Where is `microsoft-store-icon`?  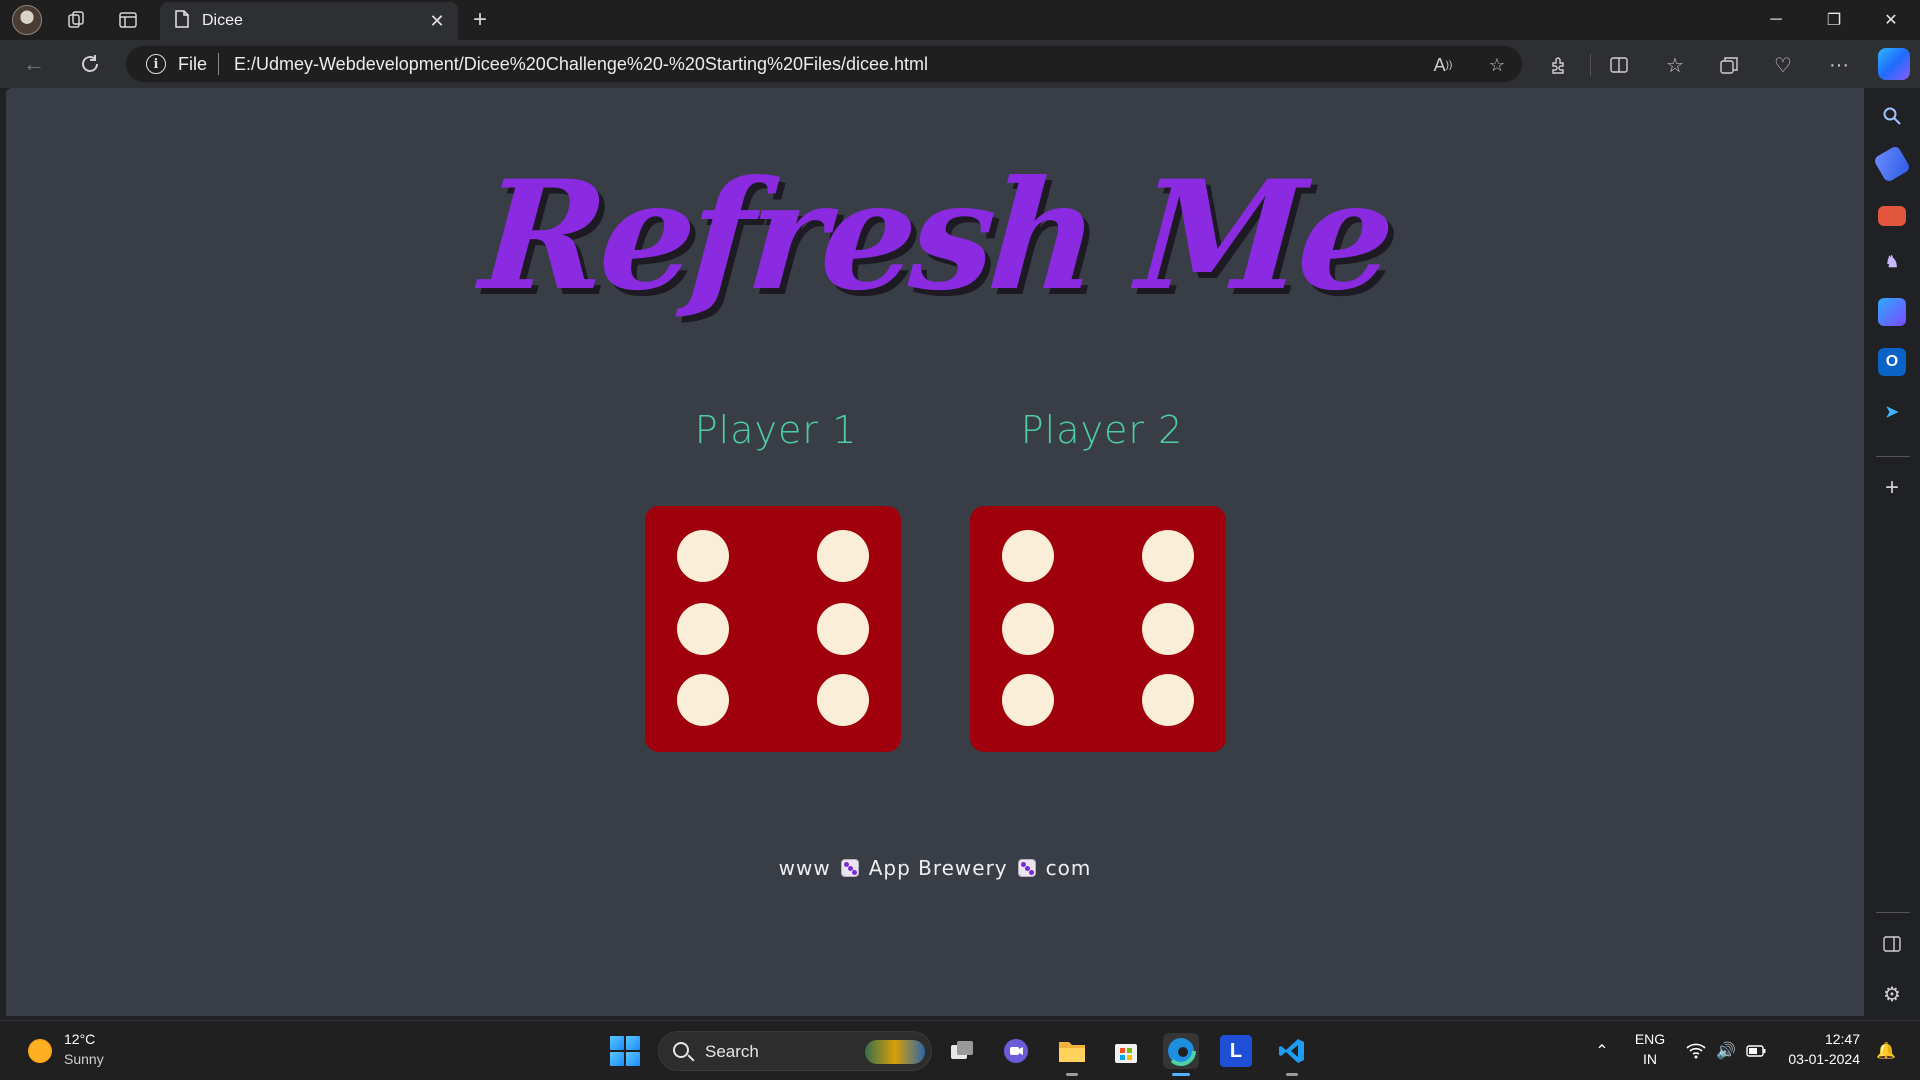 microsoft-store-icon is located at coordinates (1126, 1051).